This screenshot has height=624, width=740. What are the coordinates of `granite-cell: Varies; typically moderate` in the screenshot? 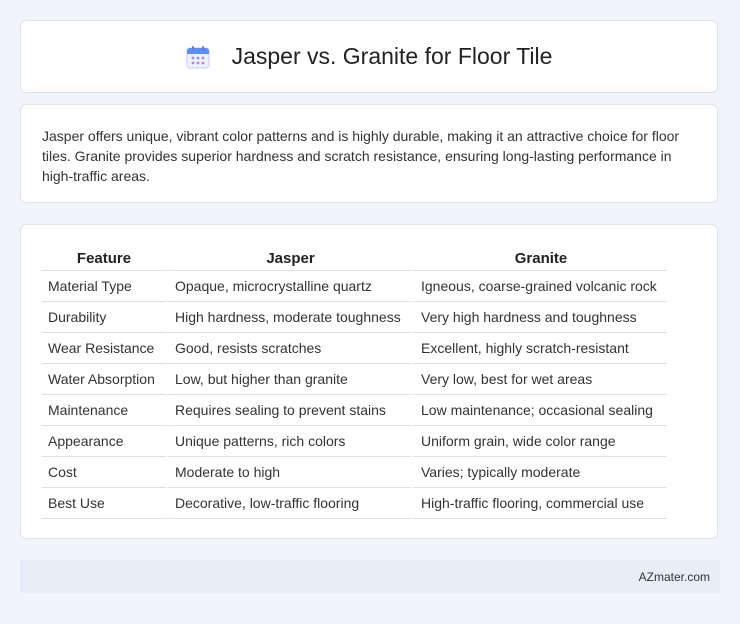 It's located at (539, 472).